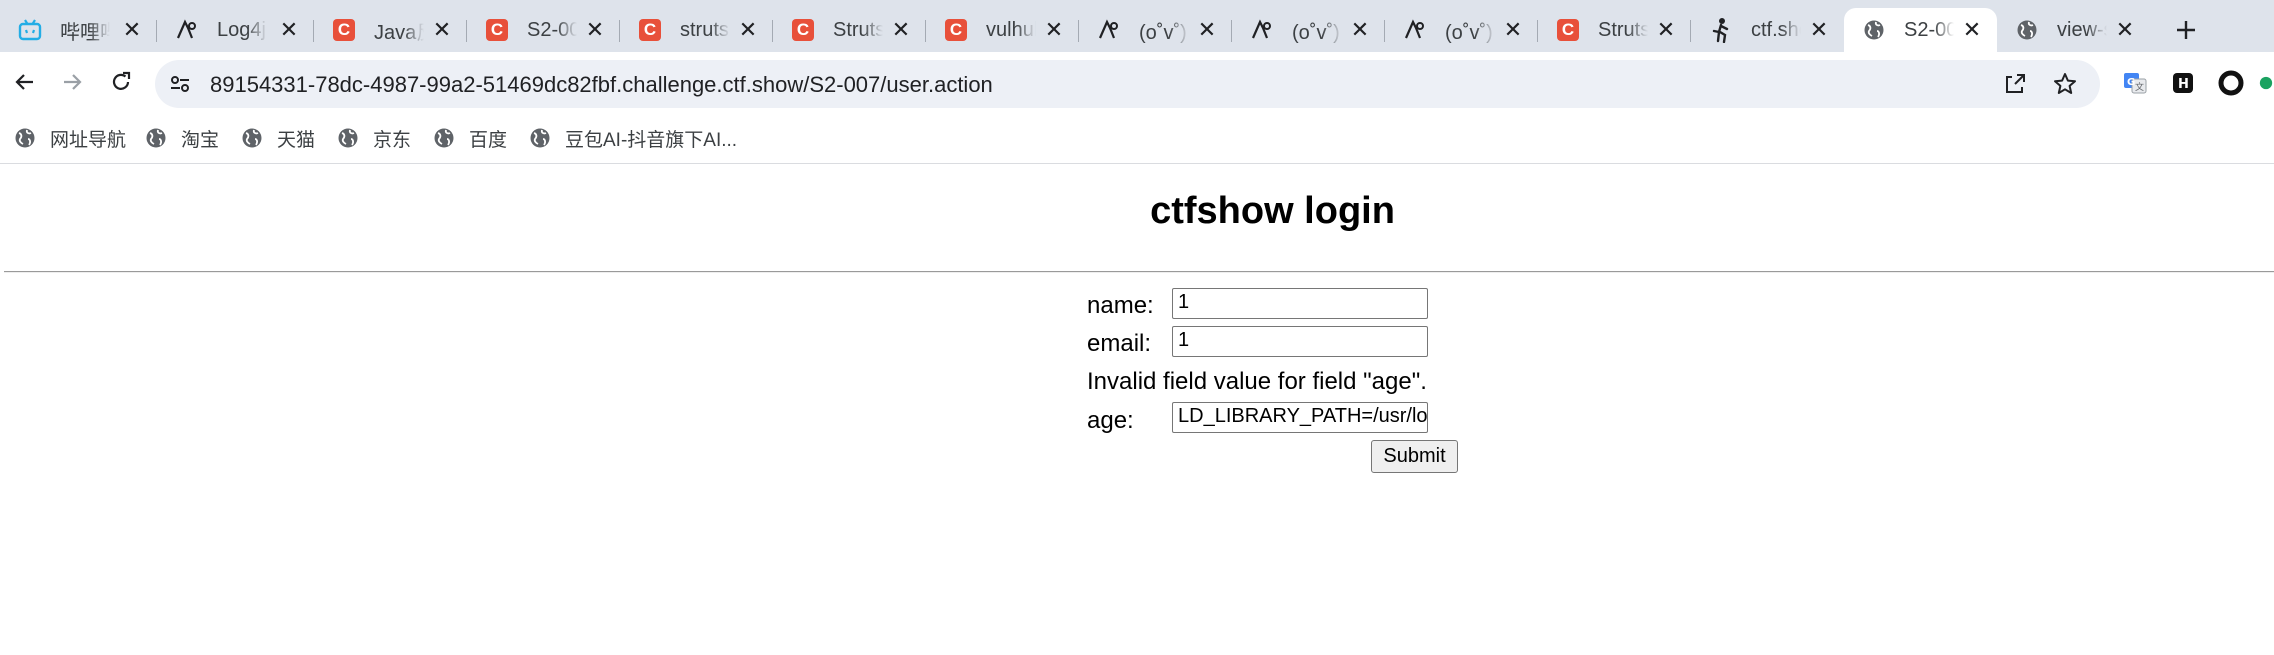 The width and height of the screenshot is (2274, 655). Describe the element at coordinates (70, 138) in the screenshot. I see `bookmark-item: 网址导航` at that location.